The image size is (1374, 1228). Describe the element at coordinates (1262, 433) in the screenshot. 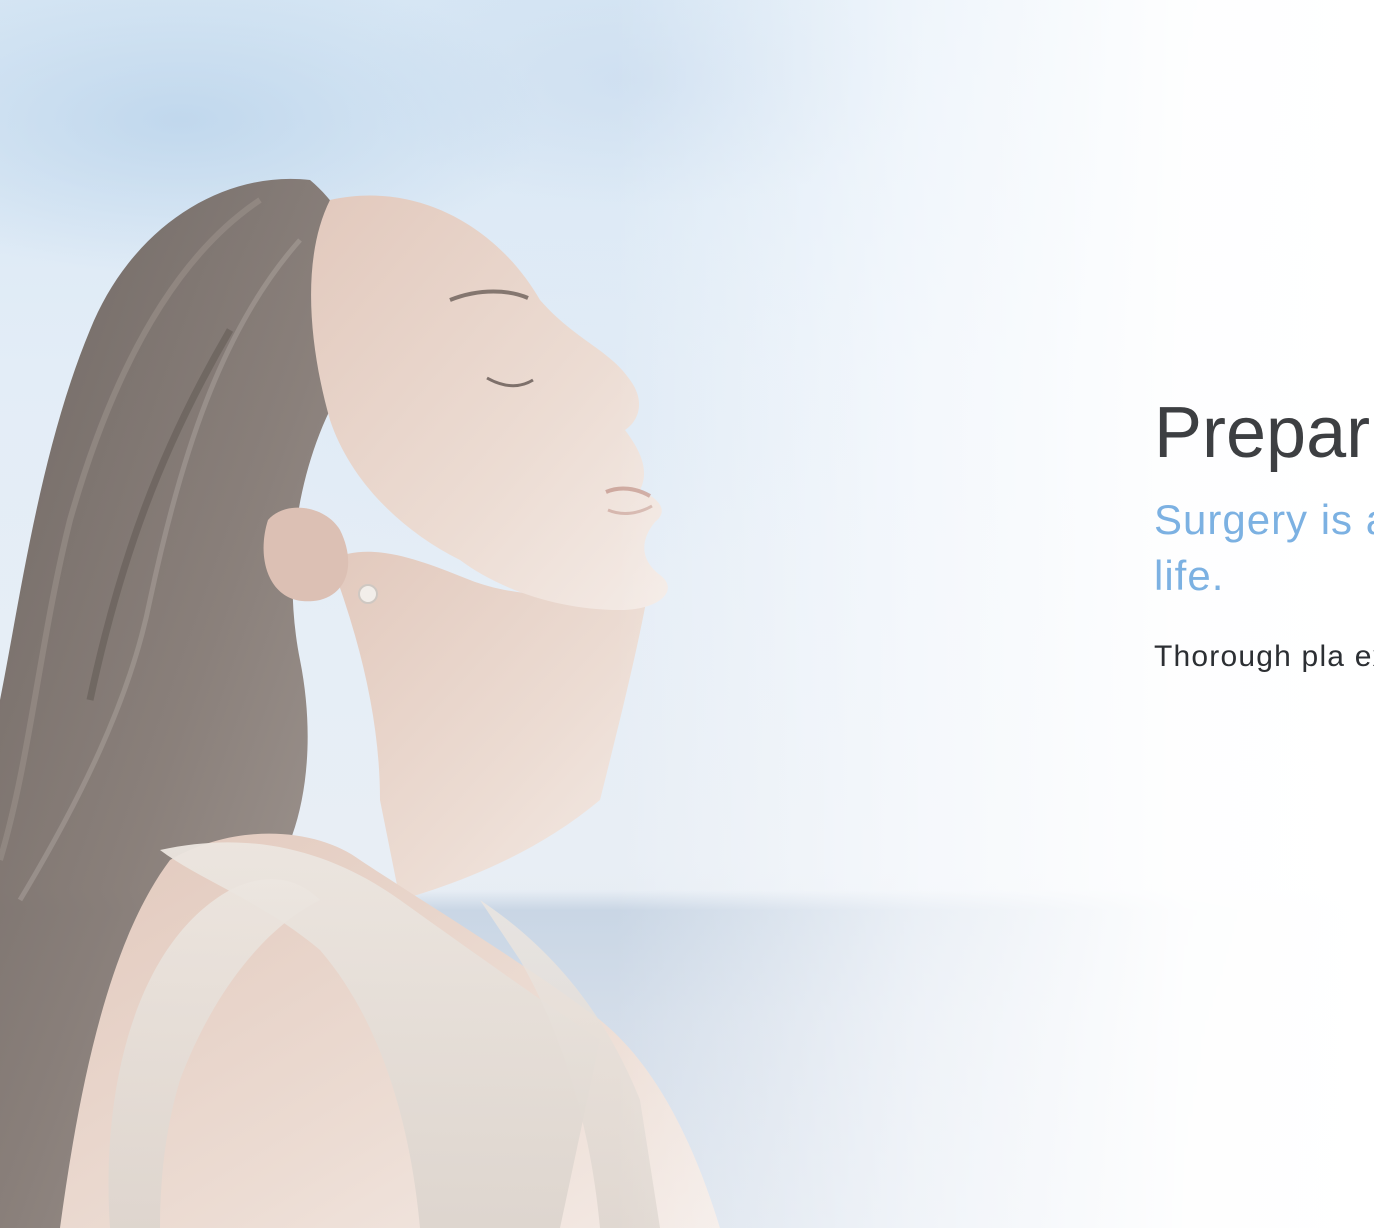

I see `hero-title: Prepar` at that location.